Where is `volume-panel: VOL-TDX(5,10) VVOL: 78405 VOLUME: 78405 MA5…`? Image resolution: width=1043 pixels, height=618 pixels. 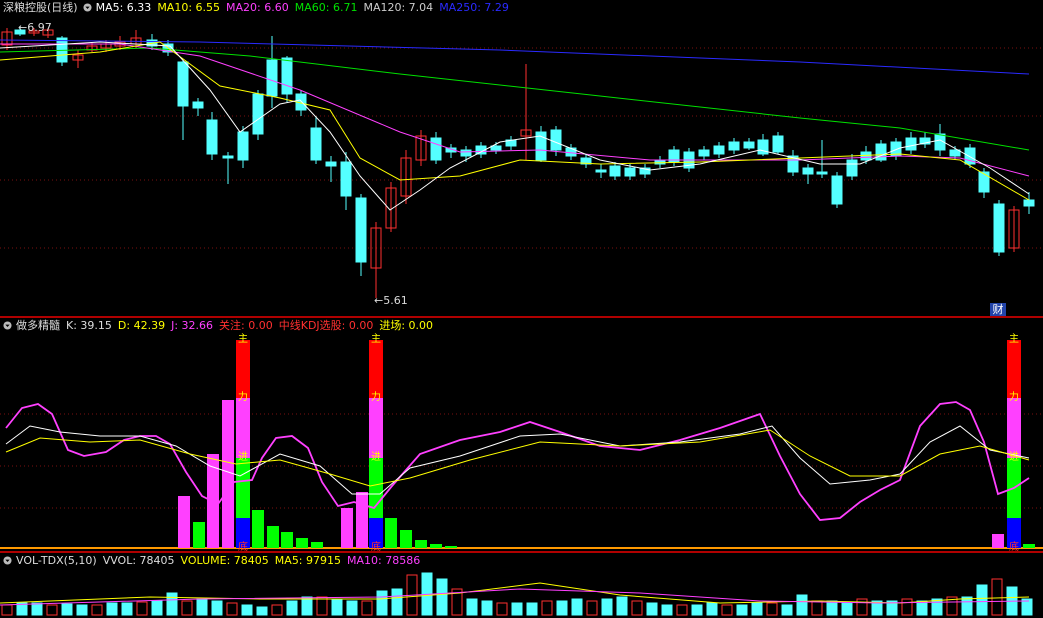
volume-panel: VOL-TDX(5,10) VVOL: 78405 VOLUME: 78405 MA5… is located at coordinates (521, 585).